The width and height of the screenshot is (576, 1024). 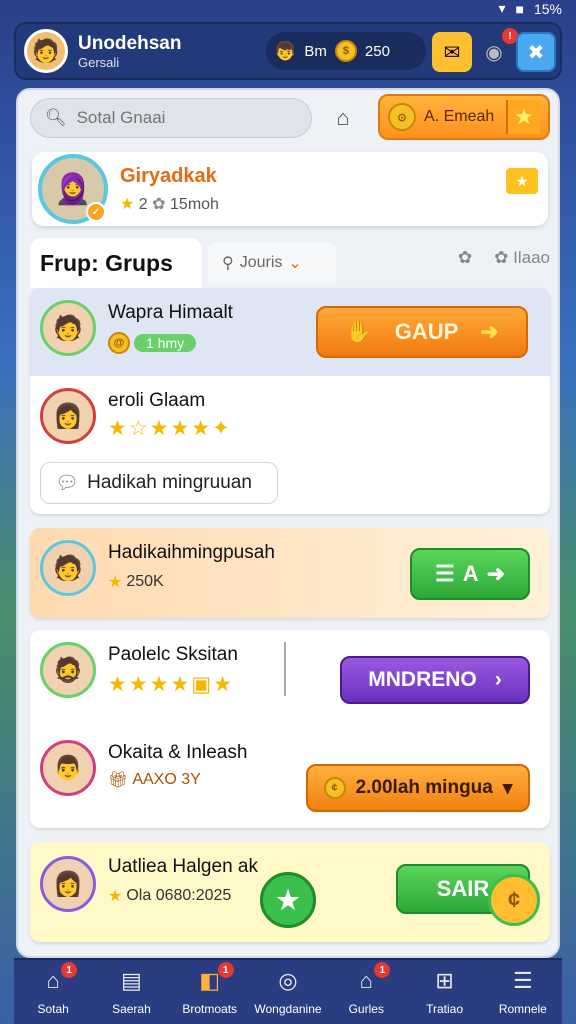 What do you see at coordinates (444, 573) in the screenshot?
I see `list-icon: ☰` at bounding box center [444, 573].